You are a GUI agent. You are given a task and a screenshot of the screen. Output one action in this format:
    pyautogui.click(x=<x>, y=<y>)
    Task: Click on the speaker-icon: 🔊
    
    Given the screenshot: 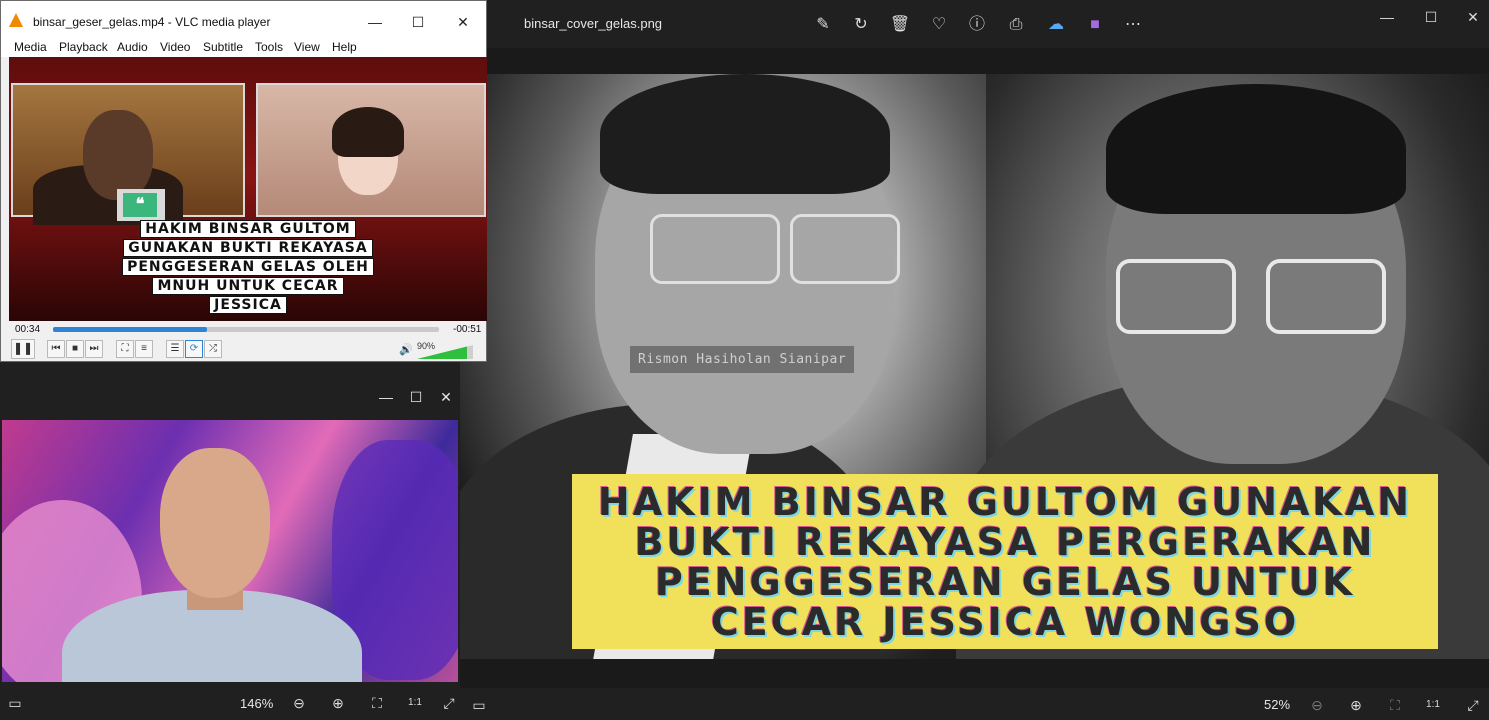 What is the action you would take?
    pyautogui.click(x=406, y=349)
    